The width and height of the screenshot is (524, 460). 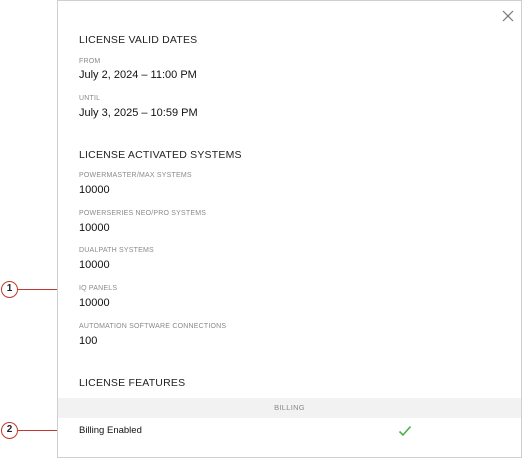 I want to click on powermaster-label: POWERMASTER/MAX SYSTEMS, so click(x=135, y=175).